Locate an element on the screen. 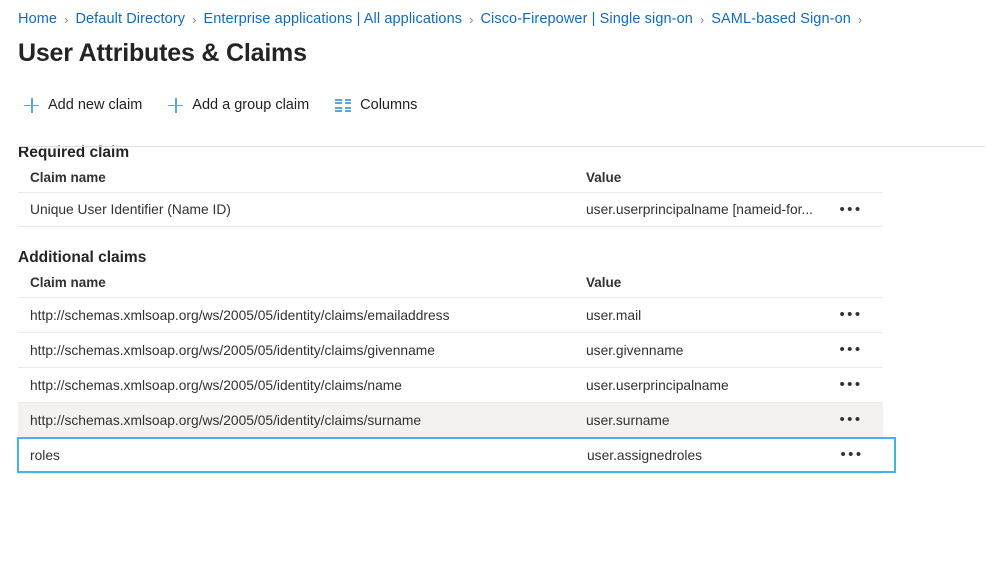 The height and width of the screenshot is (578, 999). claim-value-cell: user.givenname is located at coordinates (635, 350).